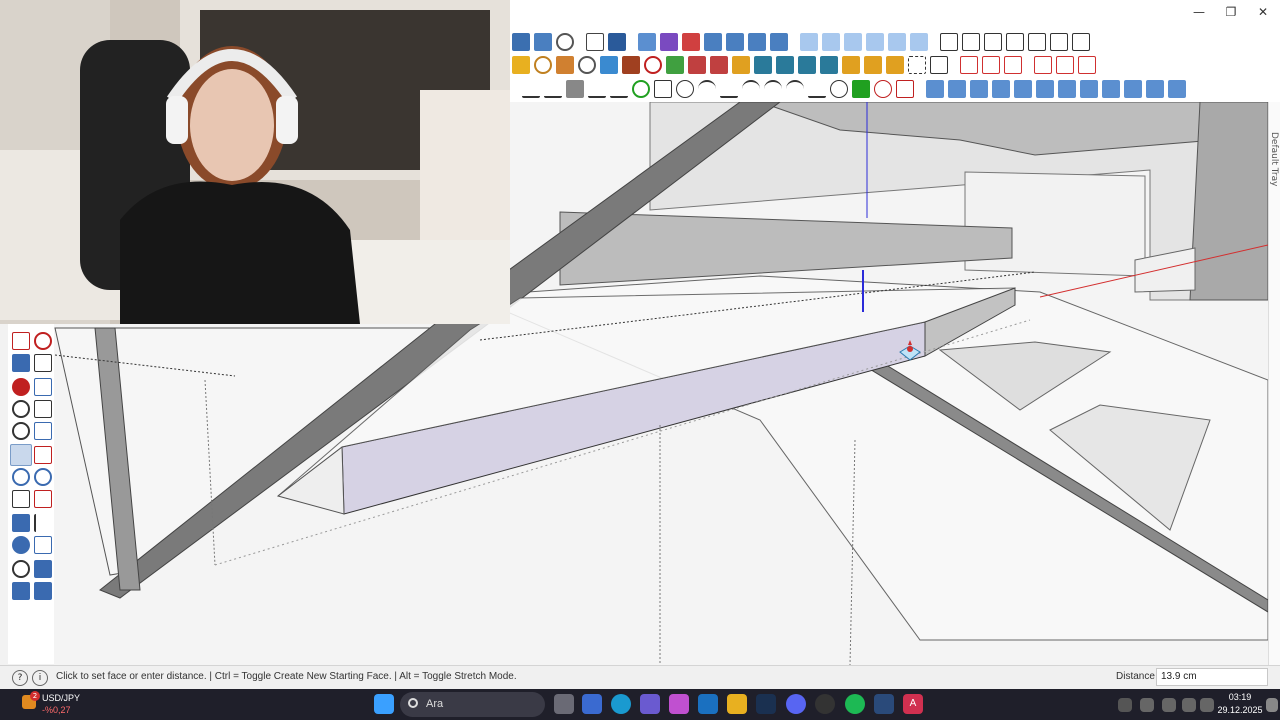 Image resolution: width=1280 pixels, height=720 pixels. I want to click on new-file-icon, so click(595, 42).